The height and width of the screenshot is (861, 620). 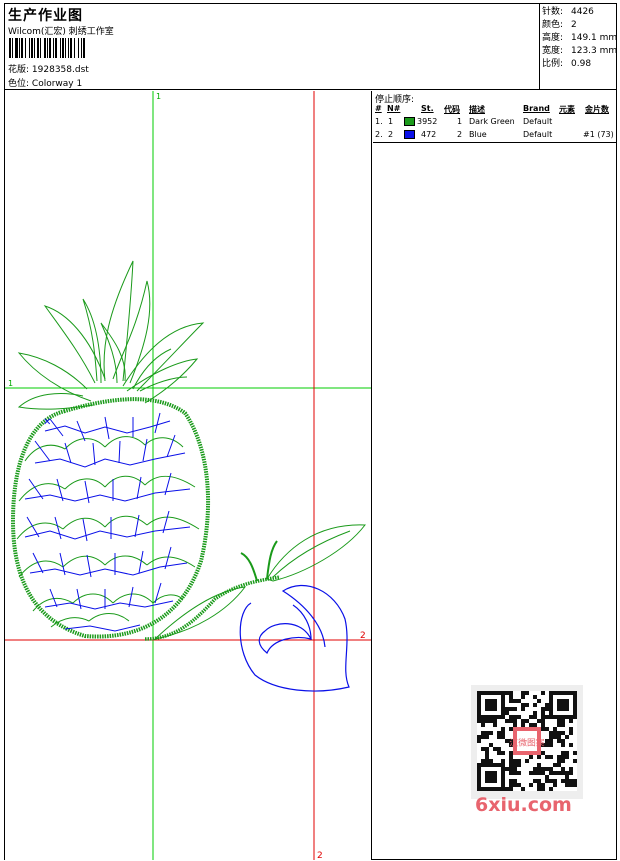 I want to click on stat-colors: 颜色: 2, so click(x=559, y=25).